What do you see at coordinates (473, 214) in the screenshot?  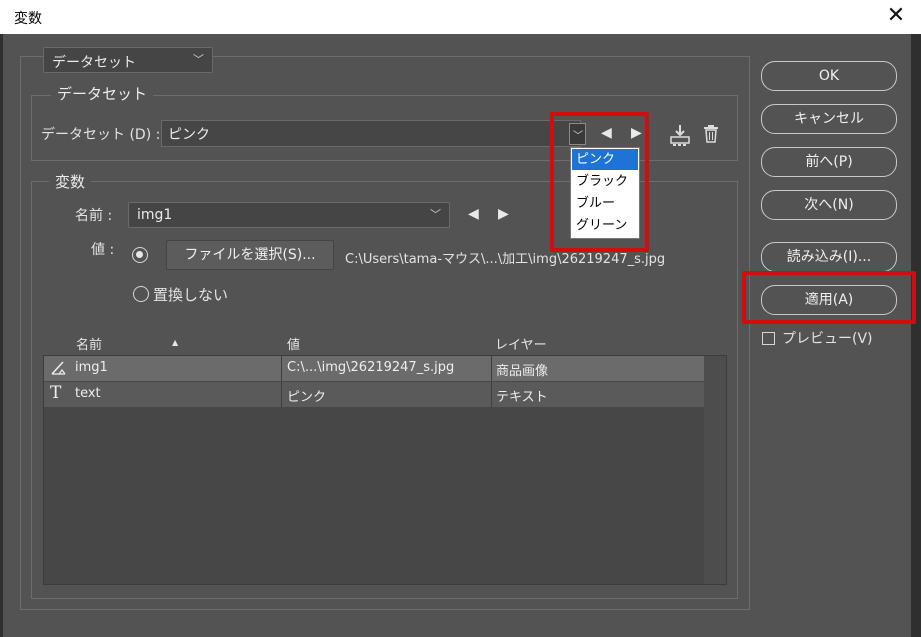 I see `variable-prev-icon: ◀` at bounding box center [473, 214].